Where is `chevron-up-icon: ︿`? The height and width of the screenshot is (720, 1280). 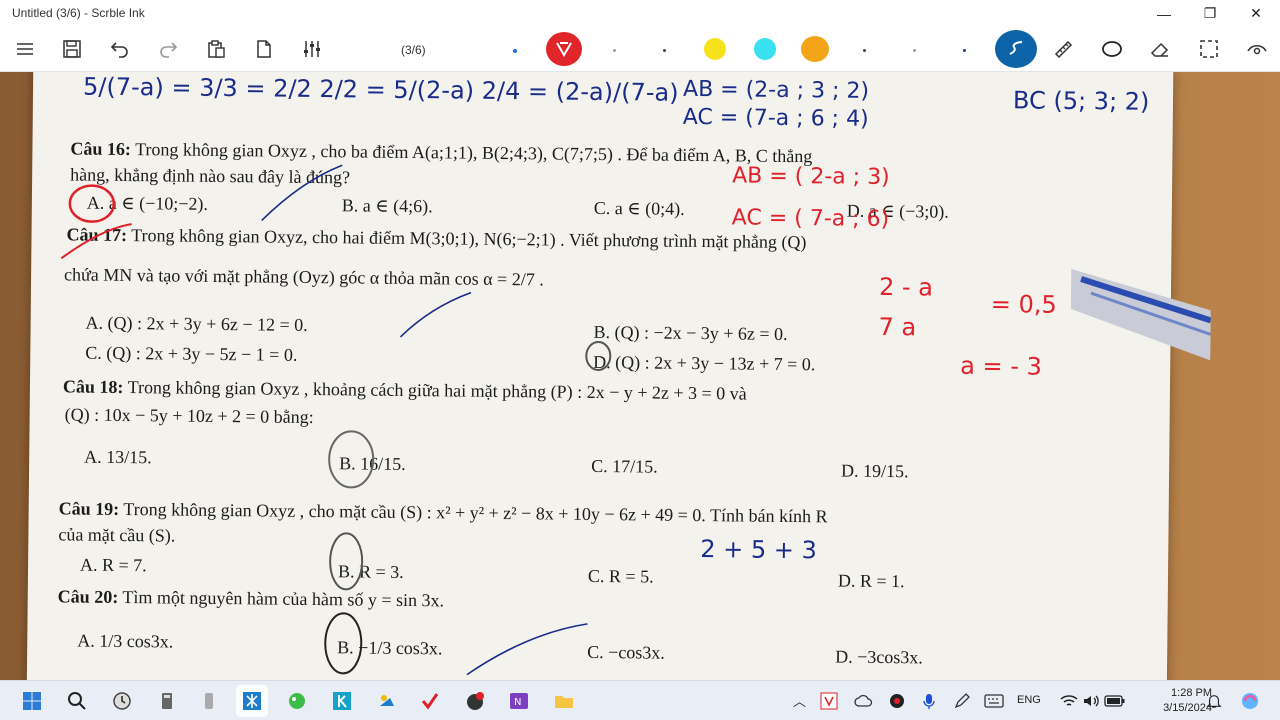 chevron-up-icon: ︿ is located at coordinates (799, 700).